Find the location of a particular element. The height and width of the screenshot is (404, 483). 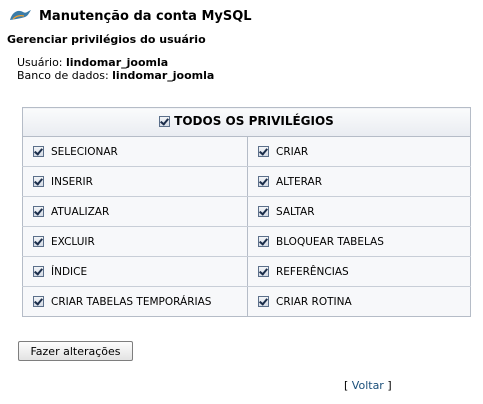

privilege-label: SALTAR is located at coordinates (295, 211).